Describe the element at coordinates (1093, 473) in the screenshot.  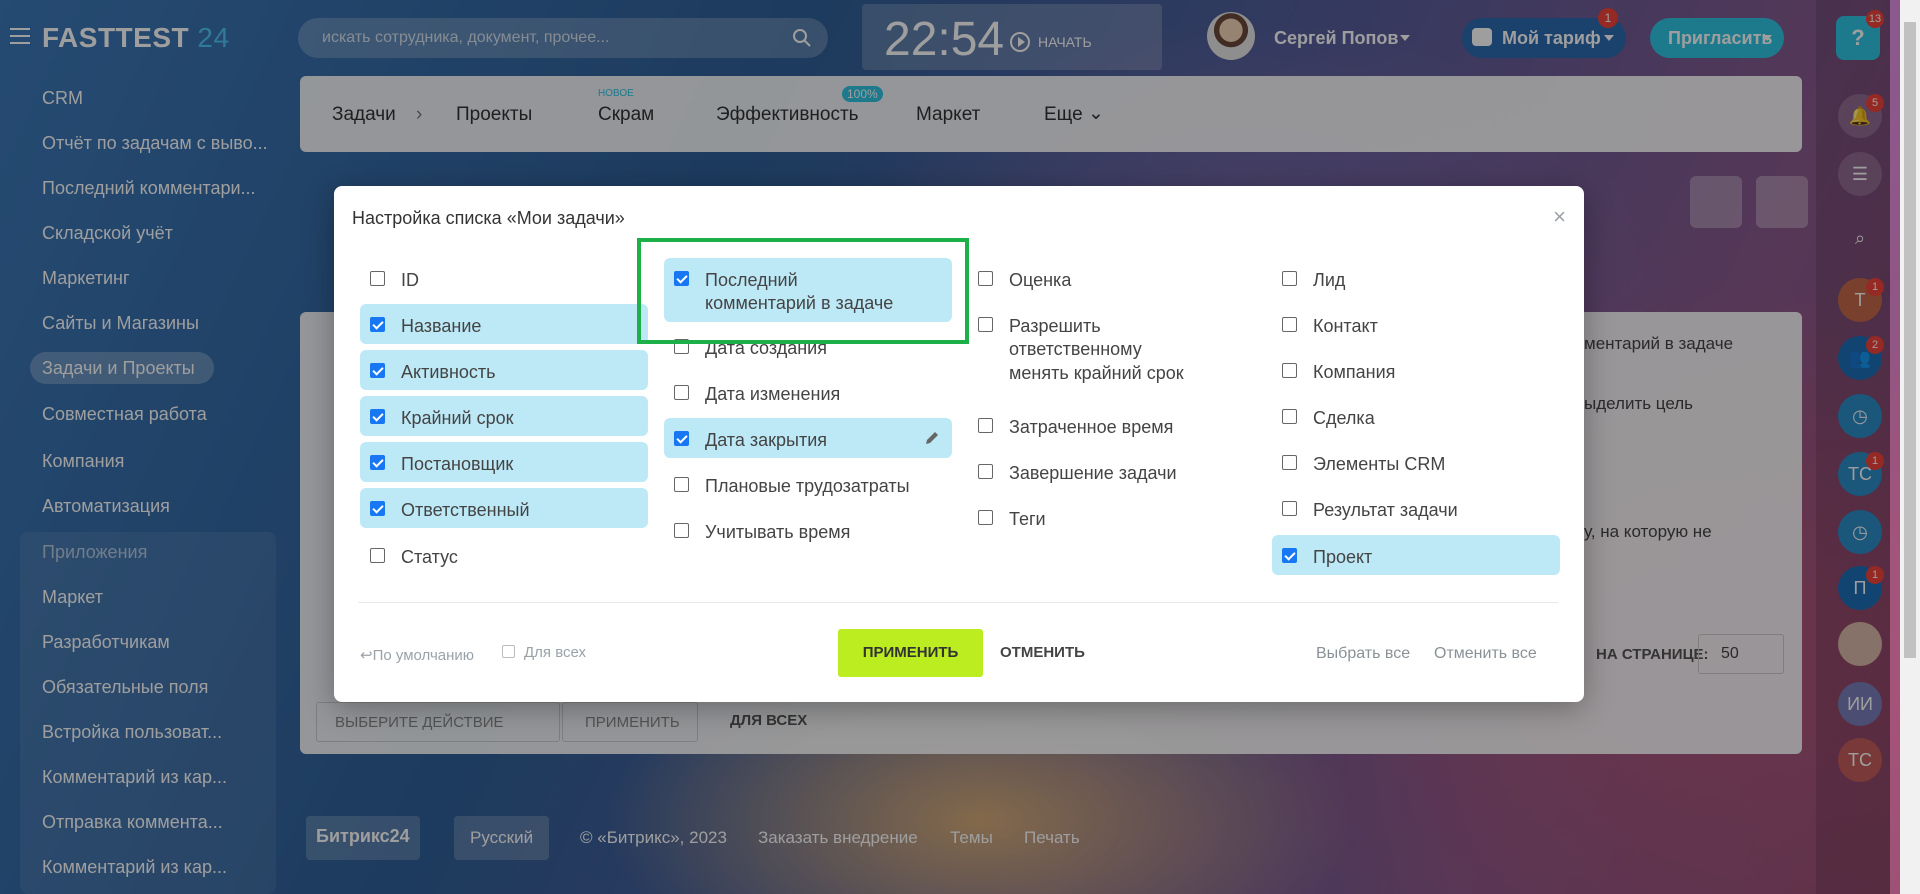
I see `option-label: Завершение задачи` at that location.